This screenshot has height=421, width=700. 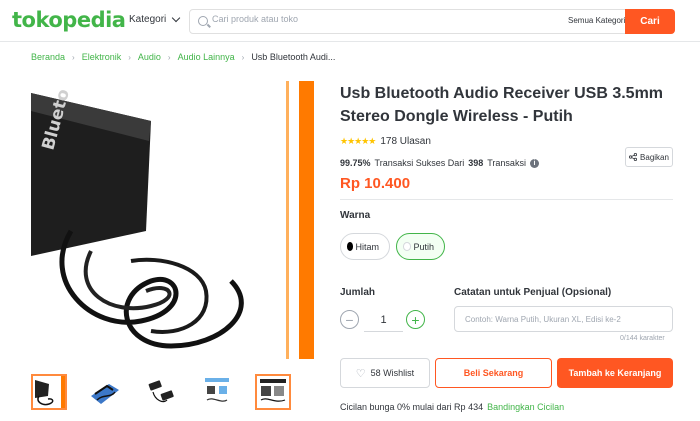 I want to click on search-bar: Semua Kategori Cari, so click(x=432, y=21).